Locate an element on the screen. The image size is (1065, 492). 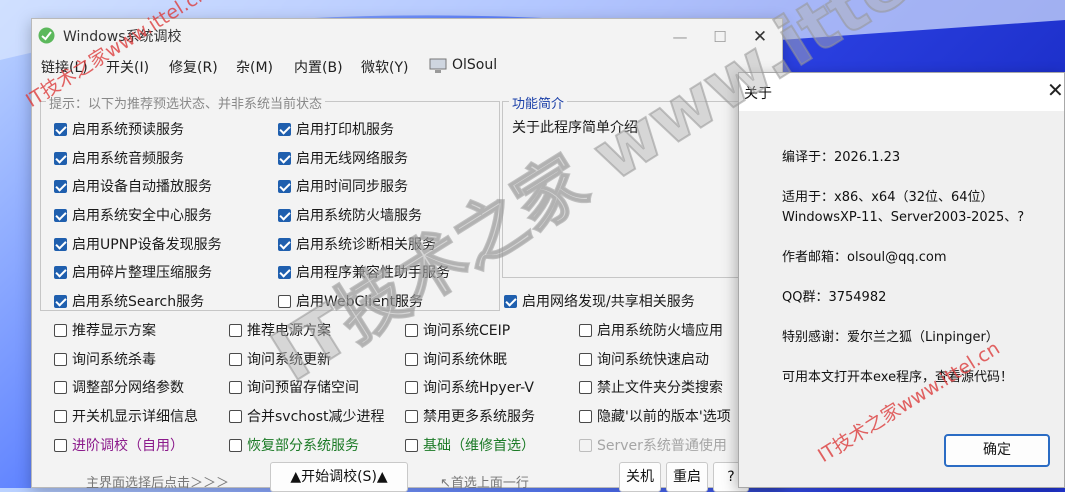
checkbox-label: 启用WebClient服务 is located at coordinates (360, 302).